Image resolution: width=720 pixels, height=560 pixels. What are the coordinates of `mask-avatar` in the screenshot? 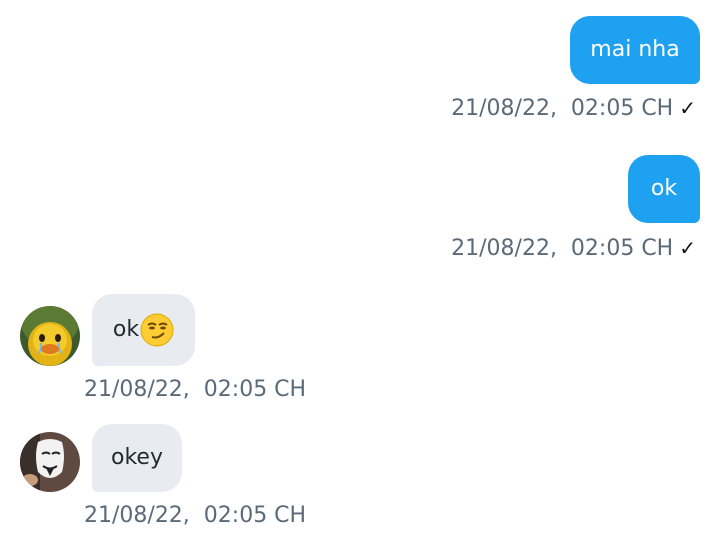 It's located at (50, 462).